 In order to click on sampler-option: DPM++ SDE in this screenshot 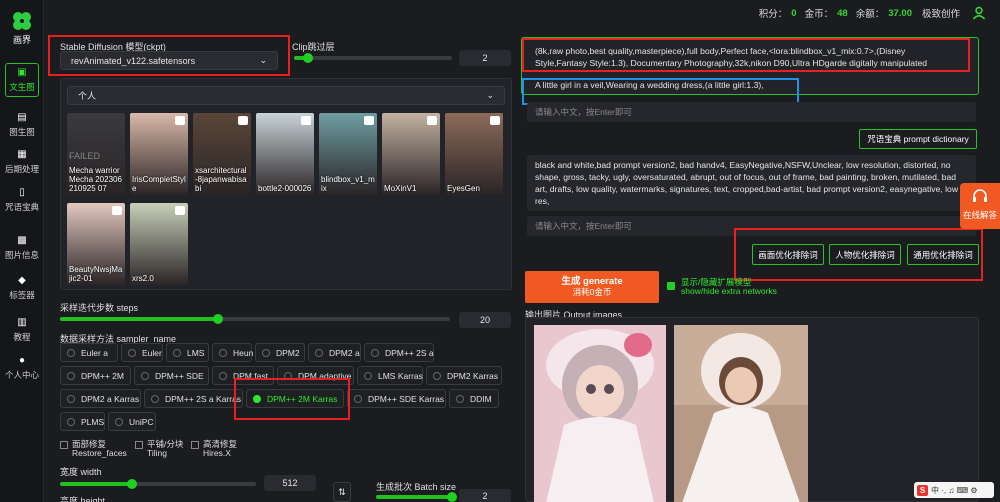, I will do `click(171, 375)`.